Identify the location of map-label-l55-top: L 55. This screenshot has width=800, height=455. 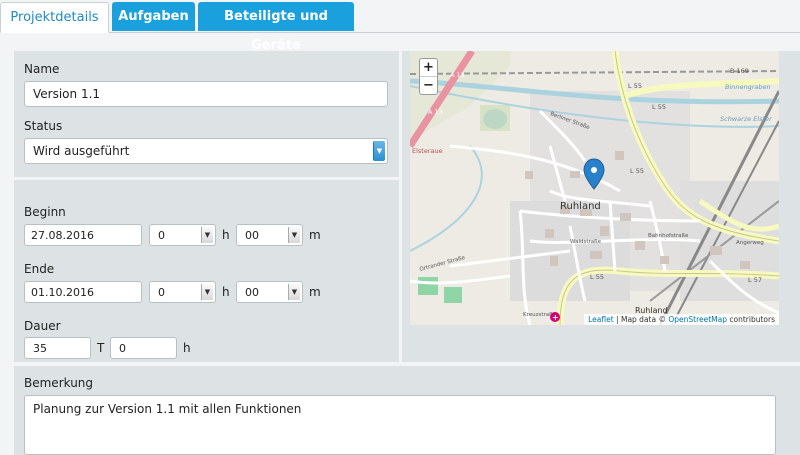
(635, 86).